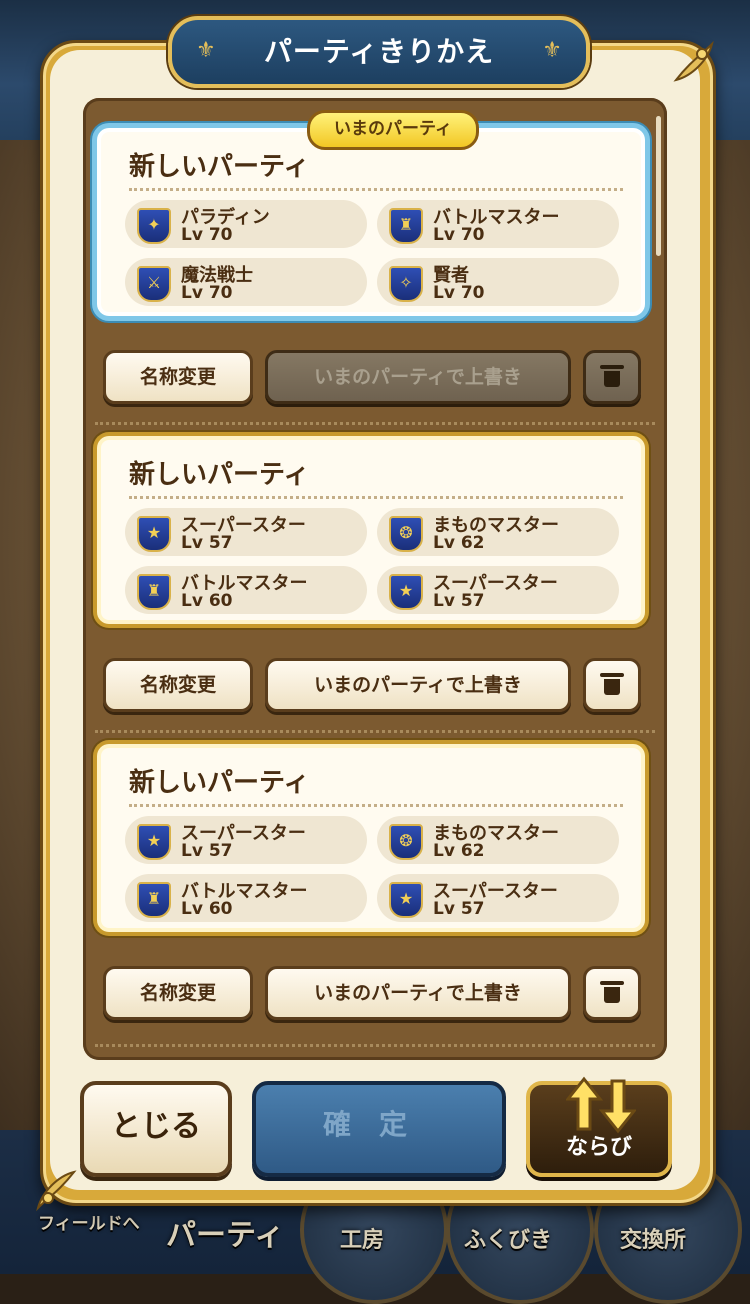 This screenshot has width=750, height=1304. Describe the element at coordinates (246, 224) in the screenshot. I see `party-member: ✦ パラディン Lv 70` at that location.